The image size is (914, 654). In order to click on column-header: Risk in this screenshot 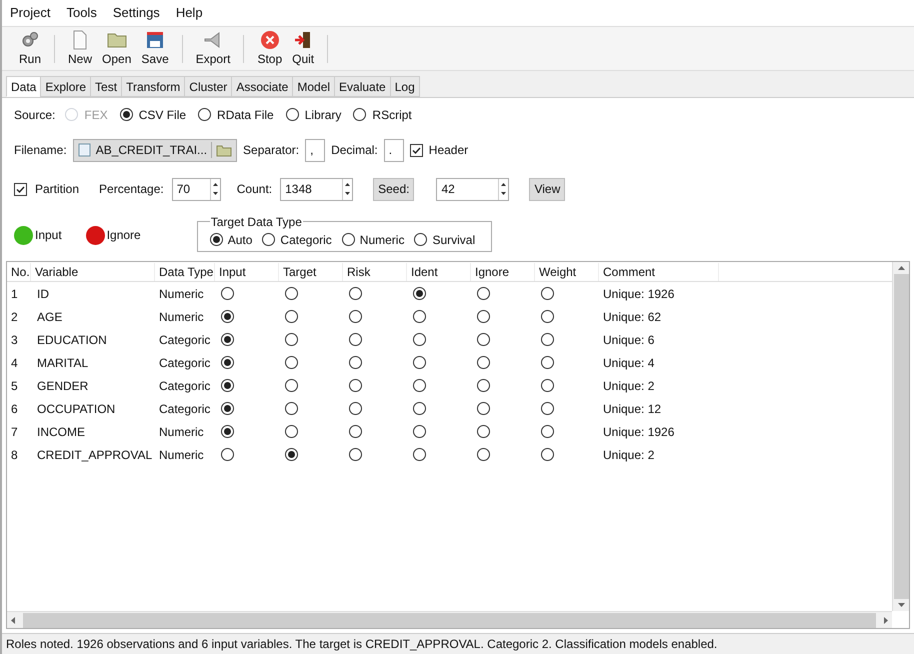, I will do `click(375, 271)`.